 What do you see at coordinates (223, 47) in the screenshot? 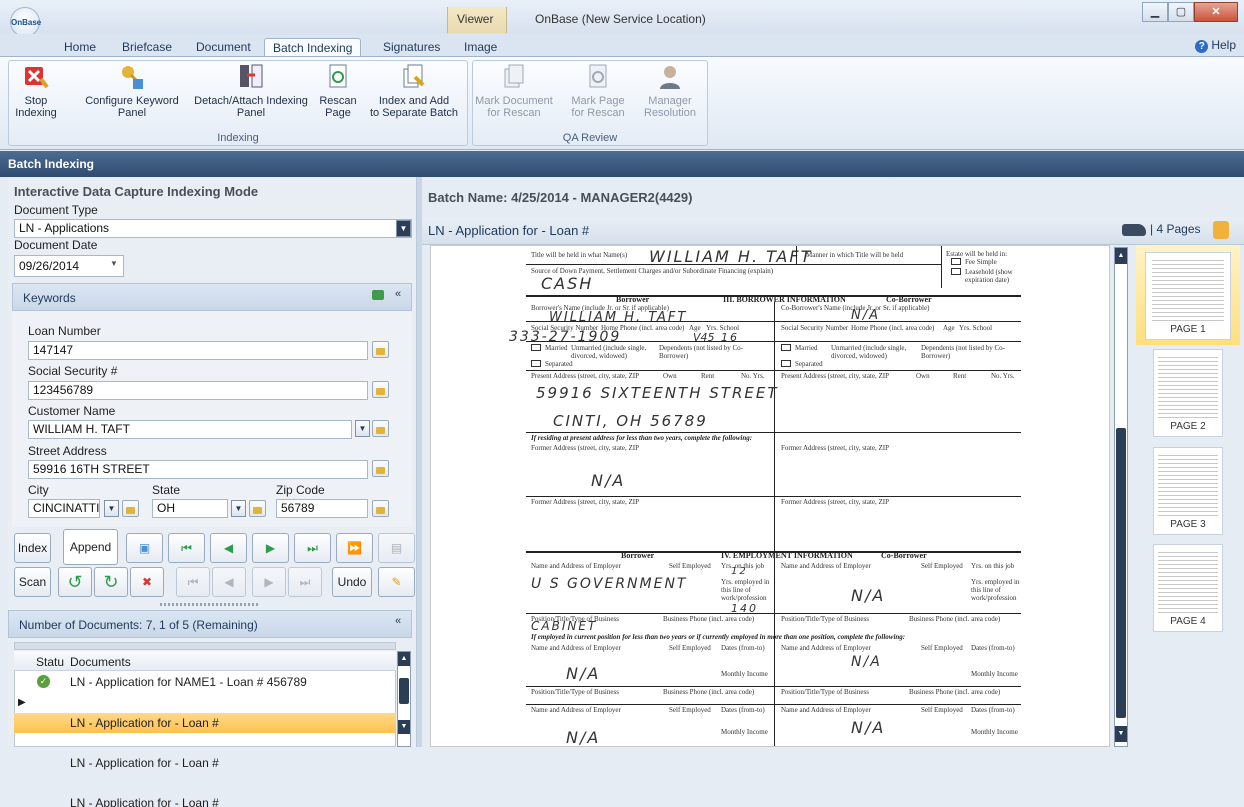
I see `tab-document: Document` at bounding box center [223, 47].